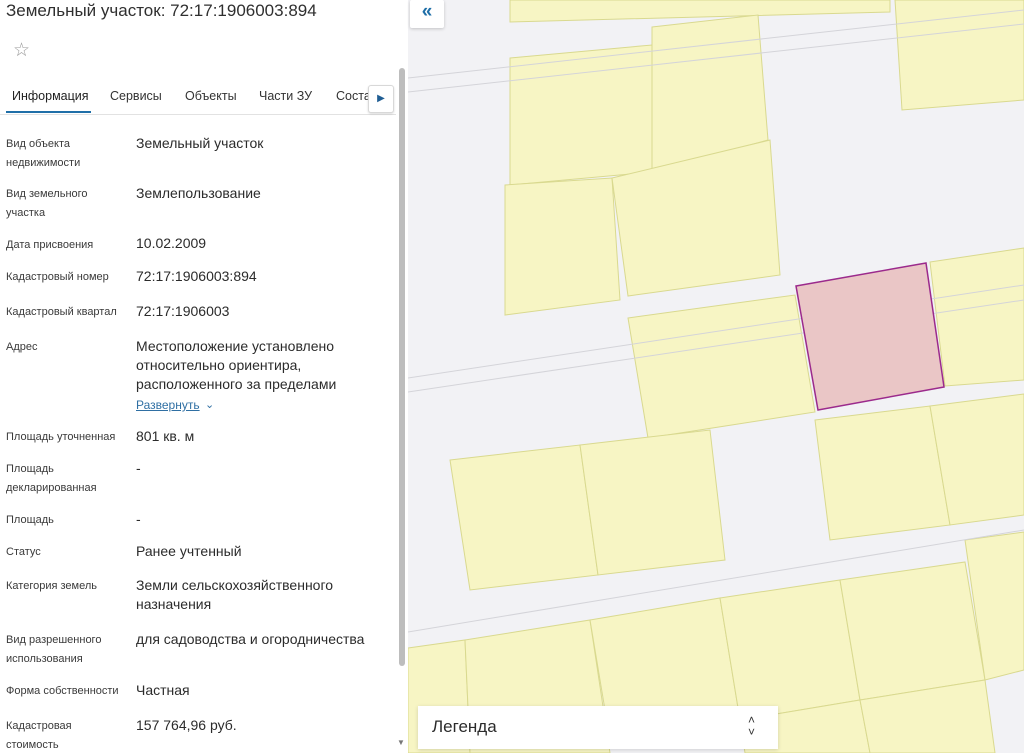 The height and width of the screenshot is (753, 1024). I want to click on field-label-ownership: Форма собственности, so click(62, 691).